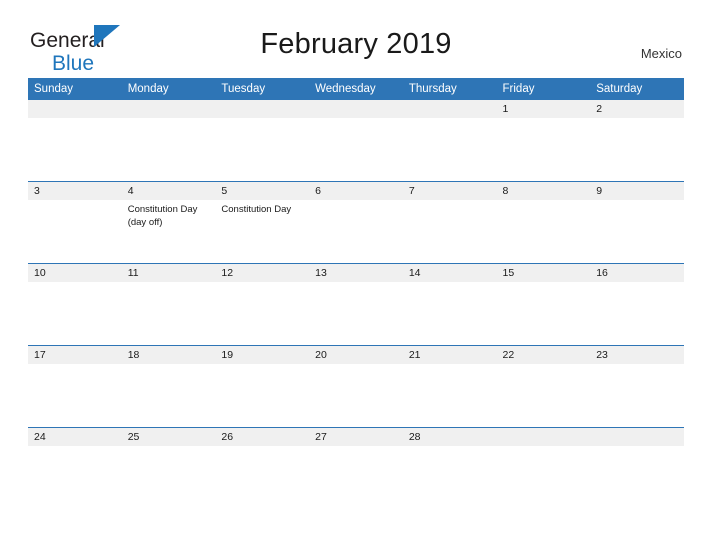 The image size is (712, 550). I want to click on day-number: 7, so click(449, 191).